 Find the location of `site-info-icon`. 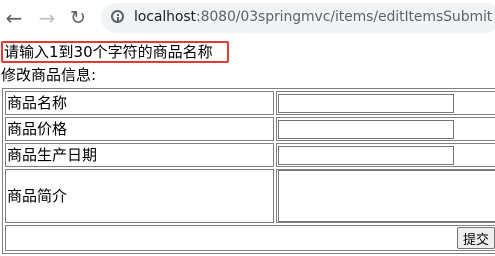

site-info-icon is located at coordinates (117, 16).